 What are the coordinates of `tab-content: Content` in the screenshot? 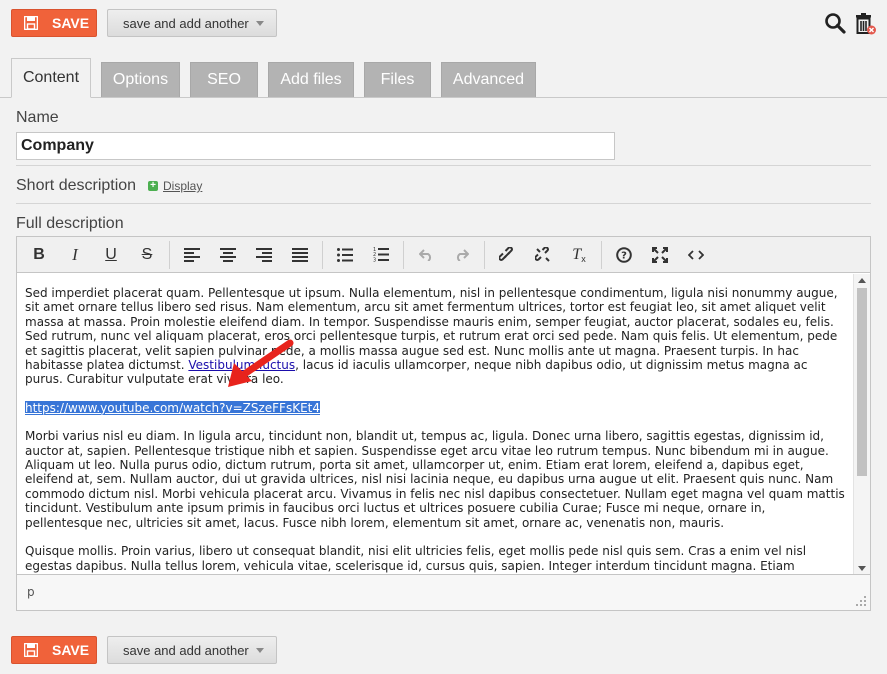 It's located at (51, 78).